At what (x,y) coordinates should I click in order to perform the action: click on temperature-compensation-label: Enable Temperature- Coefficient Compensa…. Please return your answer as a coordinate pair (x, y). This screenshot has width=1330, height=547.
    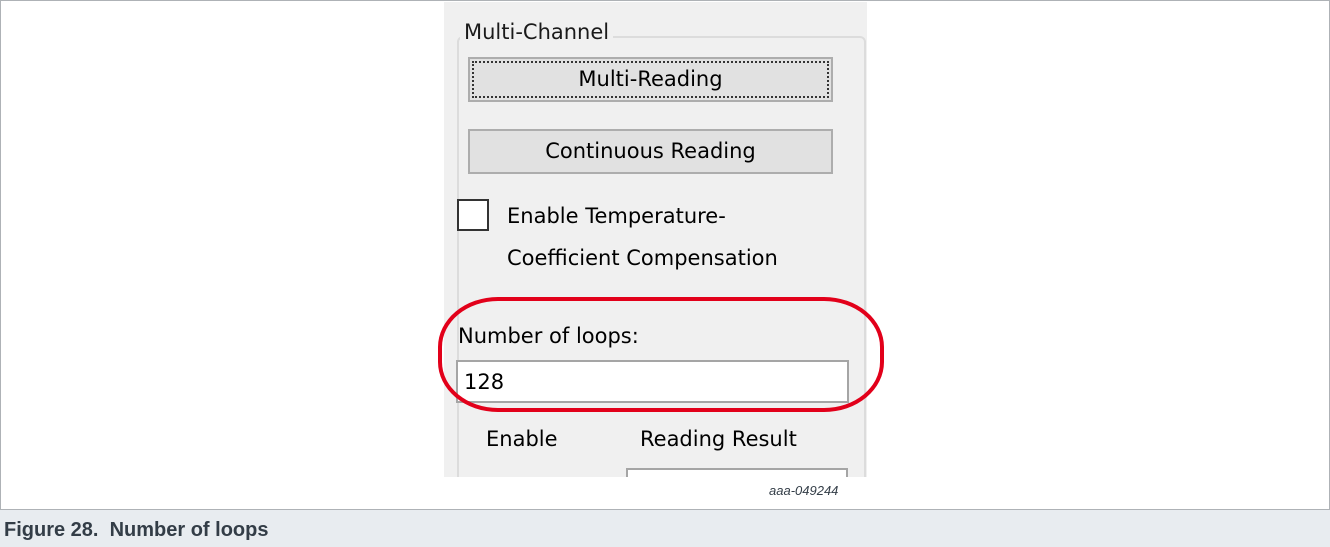
    Looking at the image, I should click on (642, 237).